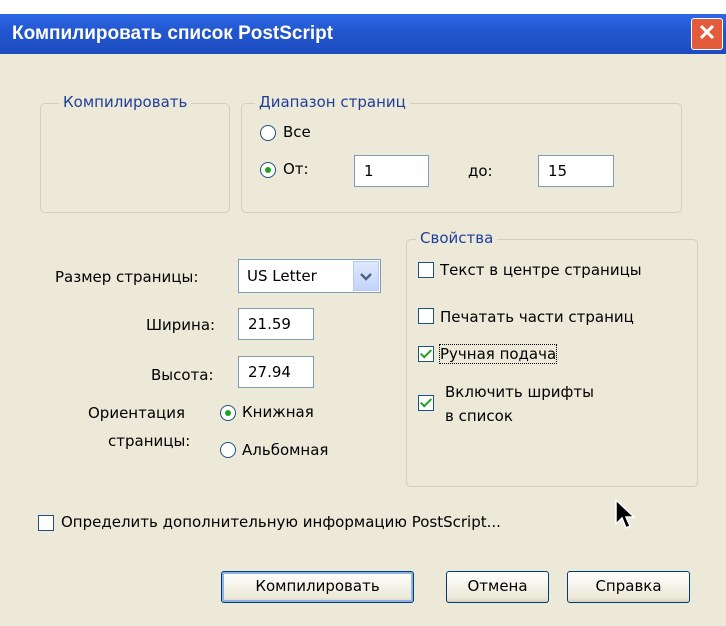 Image resolution: width=726 pixels, height=626 pixels. Describe the element at coordinates (278, 412) in the screenshot. I see `portrait-label: Книжная` at that location.